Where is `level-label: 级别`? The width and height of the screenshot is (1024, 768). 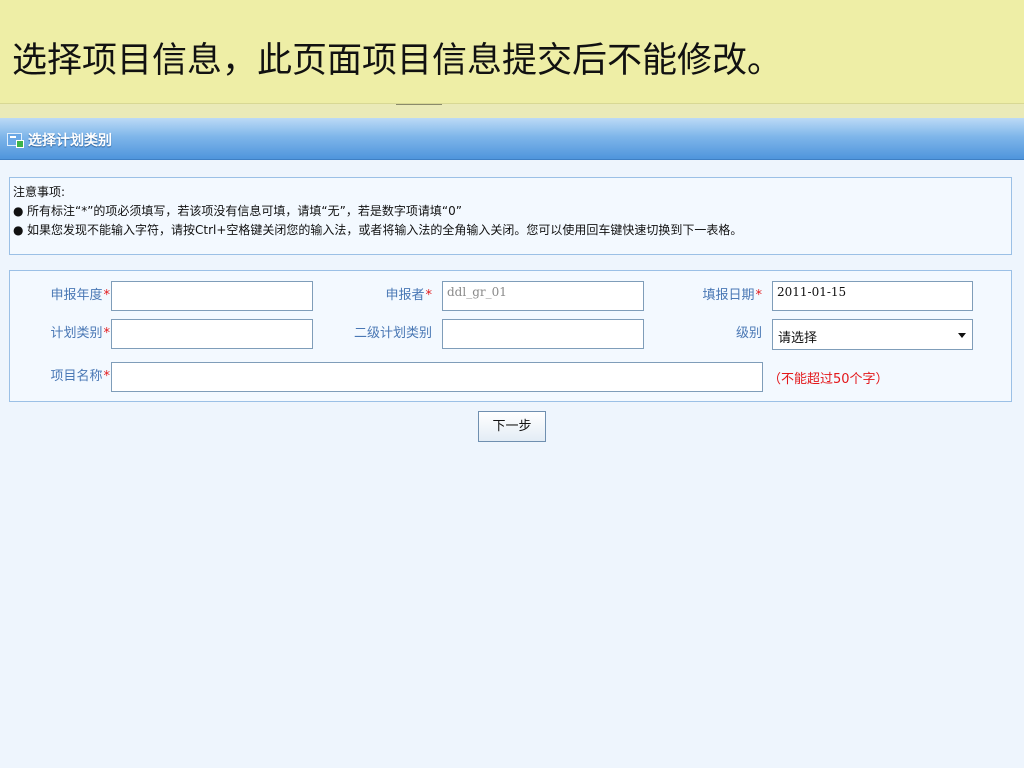 level-label: 级别 is located at coordinates (748, 333).